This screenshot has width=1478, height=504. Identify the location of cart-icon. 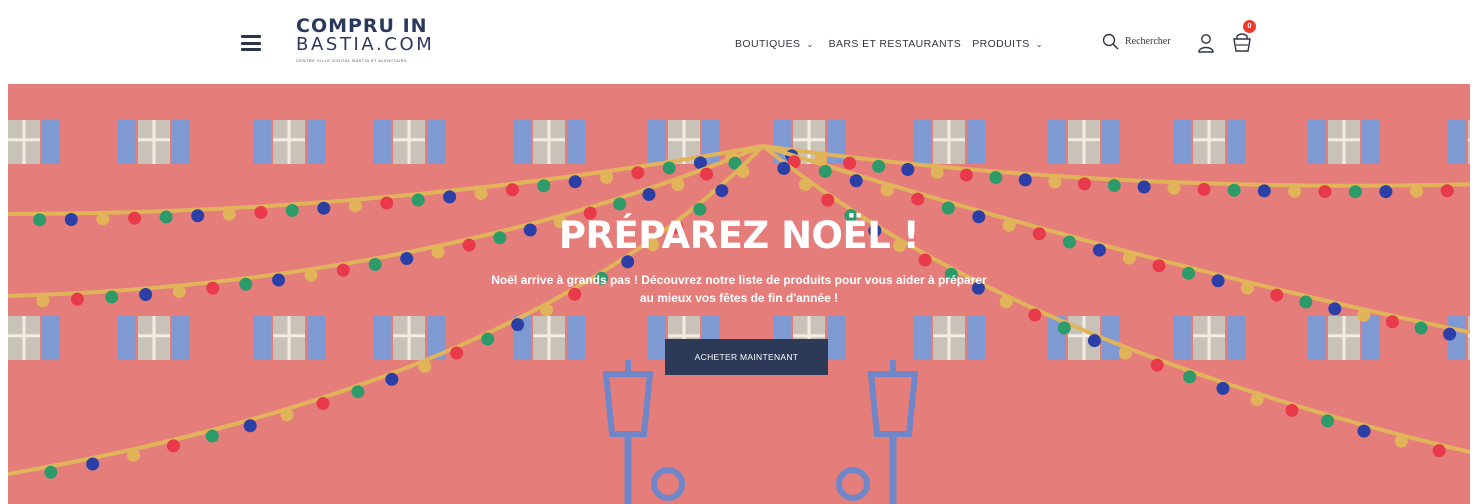
(1242, 42).